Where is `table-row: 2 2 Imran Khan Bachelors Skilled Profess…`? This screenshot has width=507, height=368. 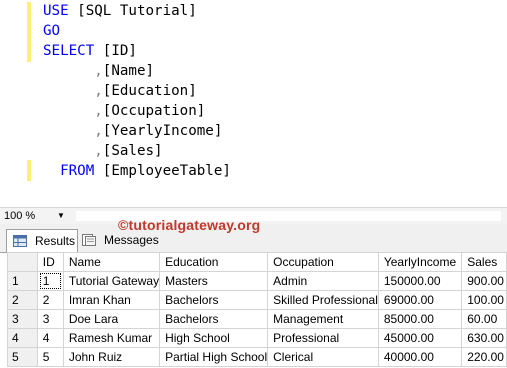
table-row: 2 2 Imran Khan Bachelors Skilled Profess… is located at coordinates (257, 300).